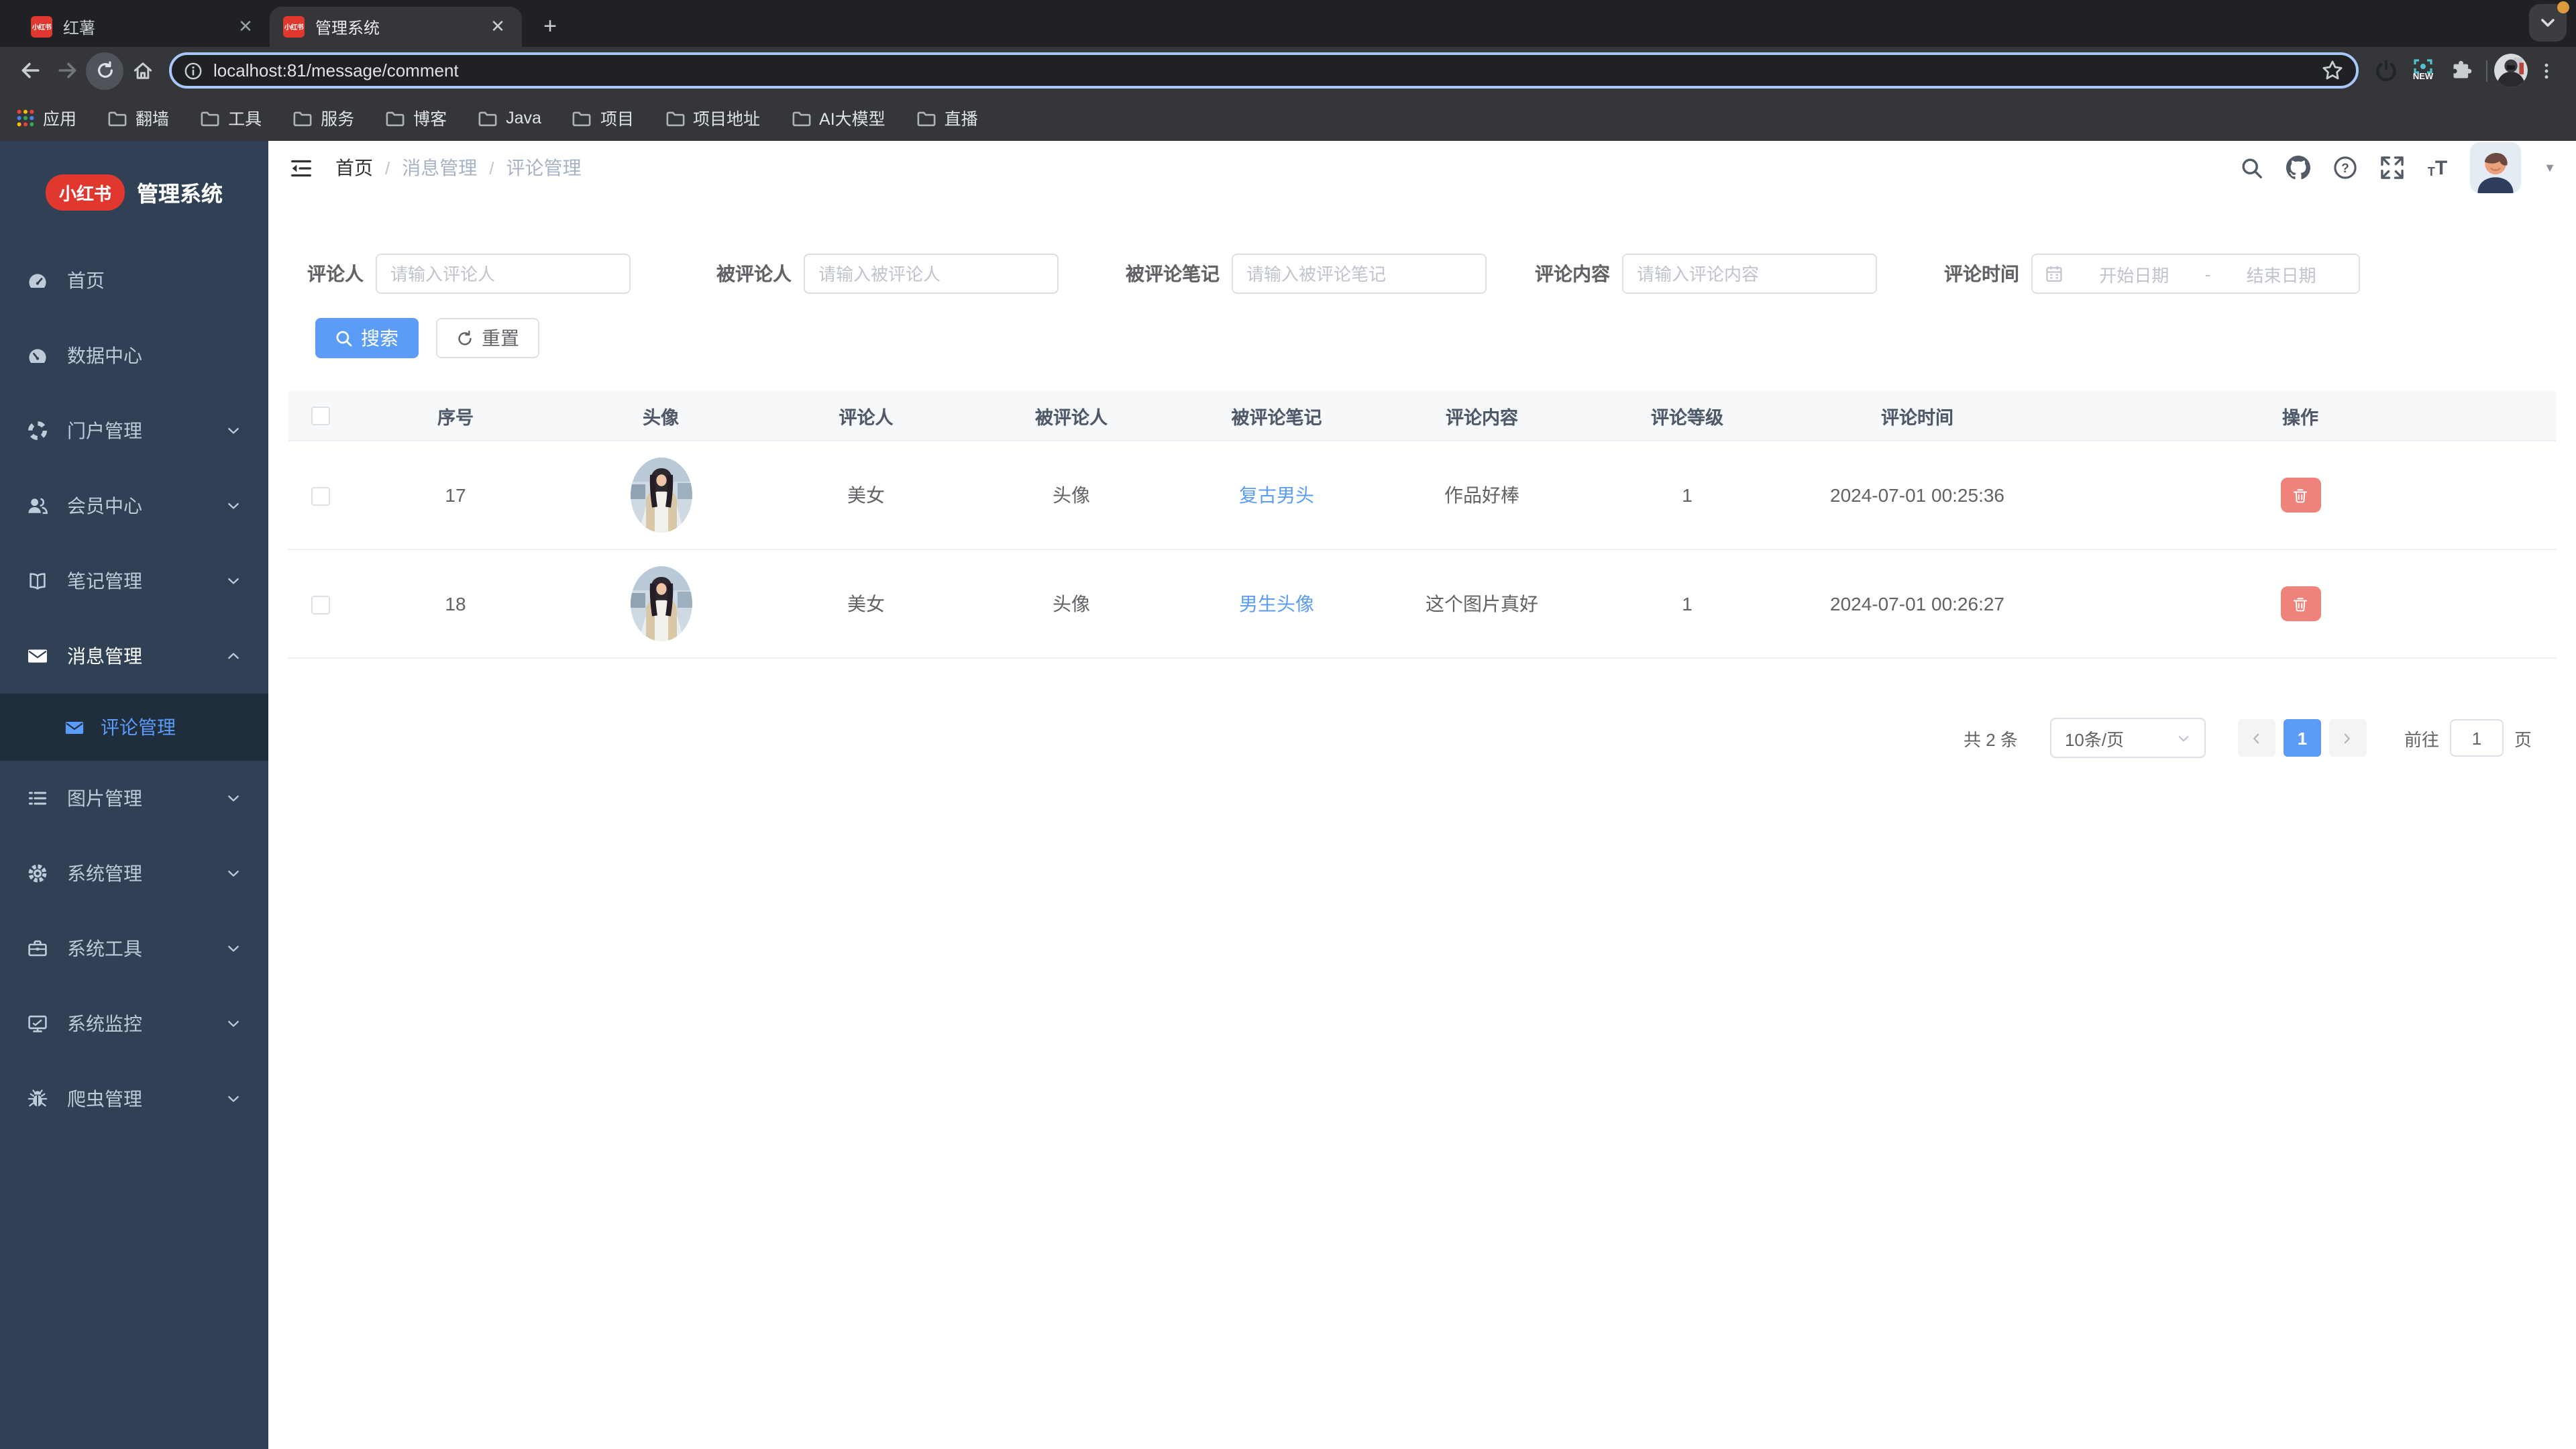  What do you see at coordinates (29, 70) in the screenshot?
I see `back-button` at bounding box center [29, 70].